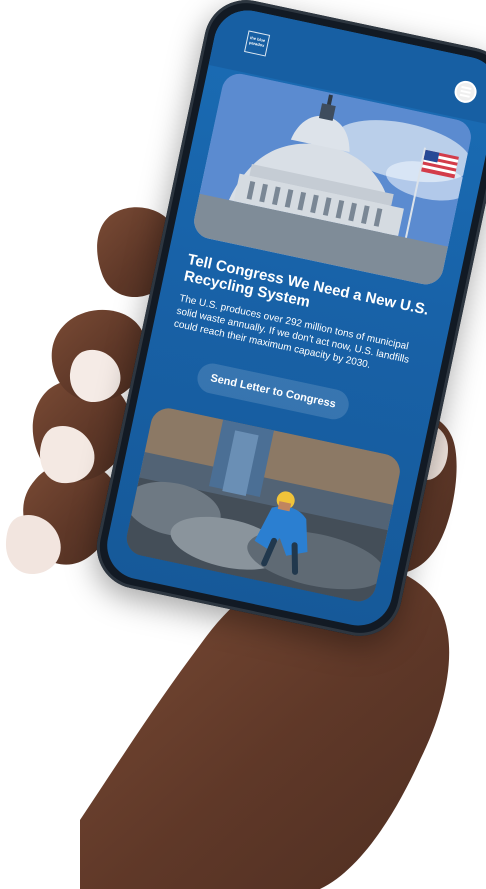 Image resolution: width=486 pixels, height=889 pixels. I want to click on secondary-image, so click(263, 505).